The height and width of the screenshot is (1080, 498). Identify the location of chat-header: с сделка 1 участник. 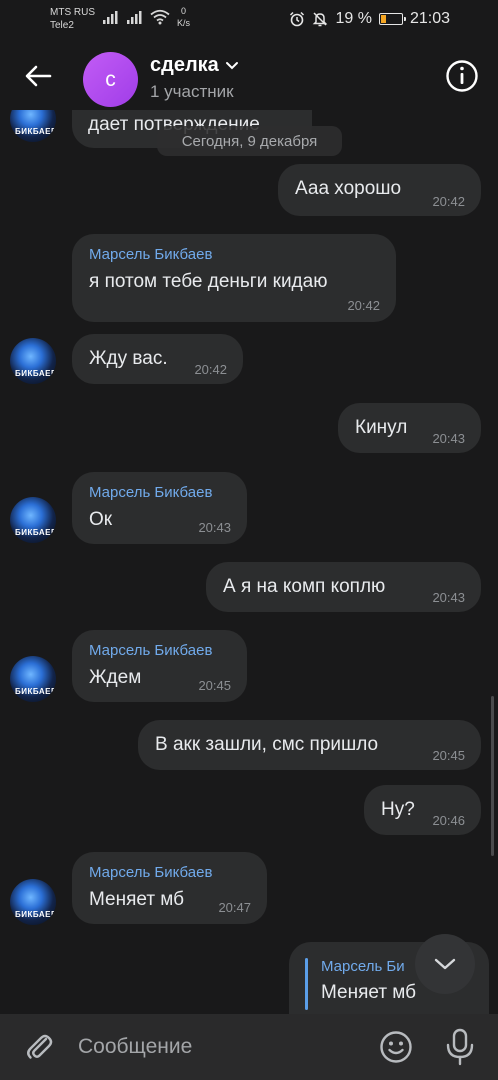
(249, 74).